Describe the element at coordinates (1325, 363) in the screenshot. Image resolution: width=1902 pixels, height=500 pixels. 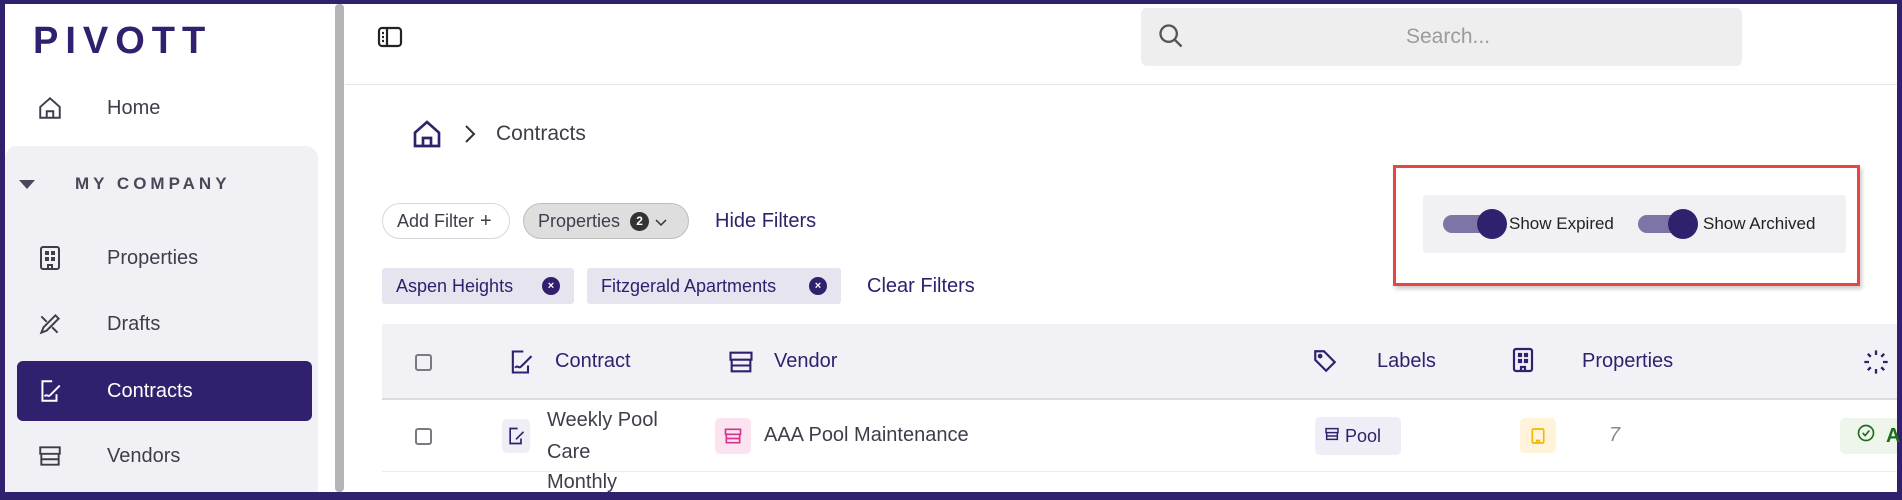
I see `tag-icon` at that location.